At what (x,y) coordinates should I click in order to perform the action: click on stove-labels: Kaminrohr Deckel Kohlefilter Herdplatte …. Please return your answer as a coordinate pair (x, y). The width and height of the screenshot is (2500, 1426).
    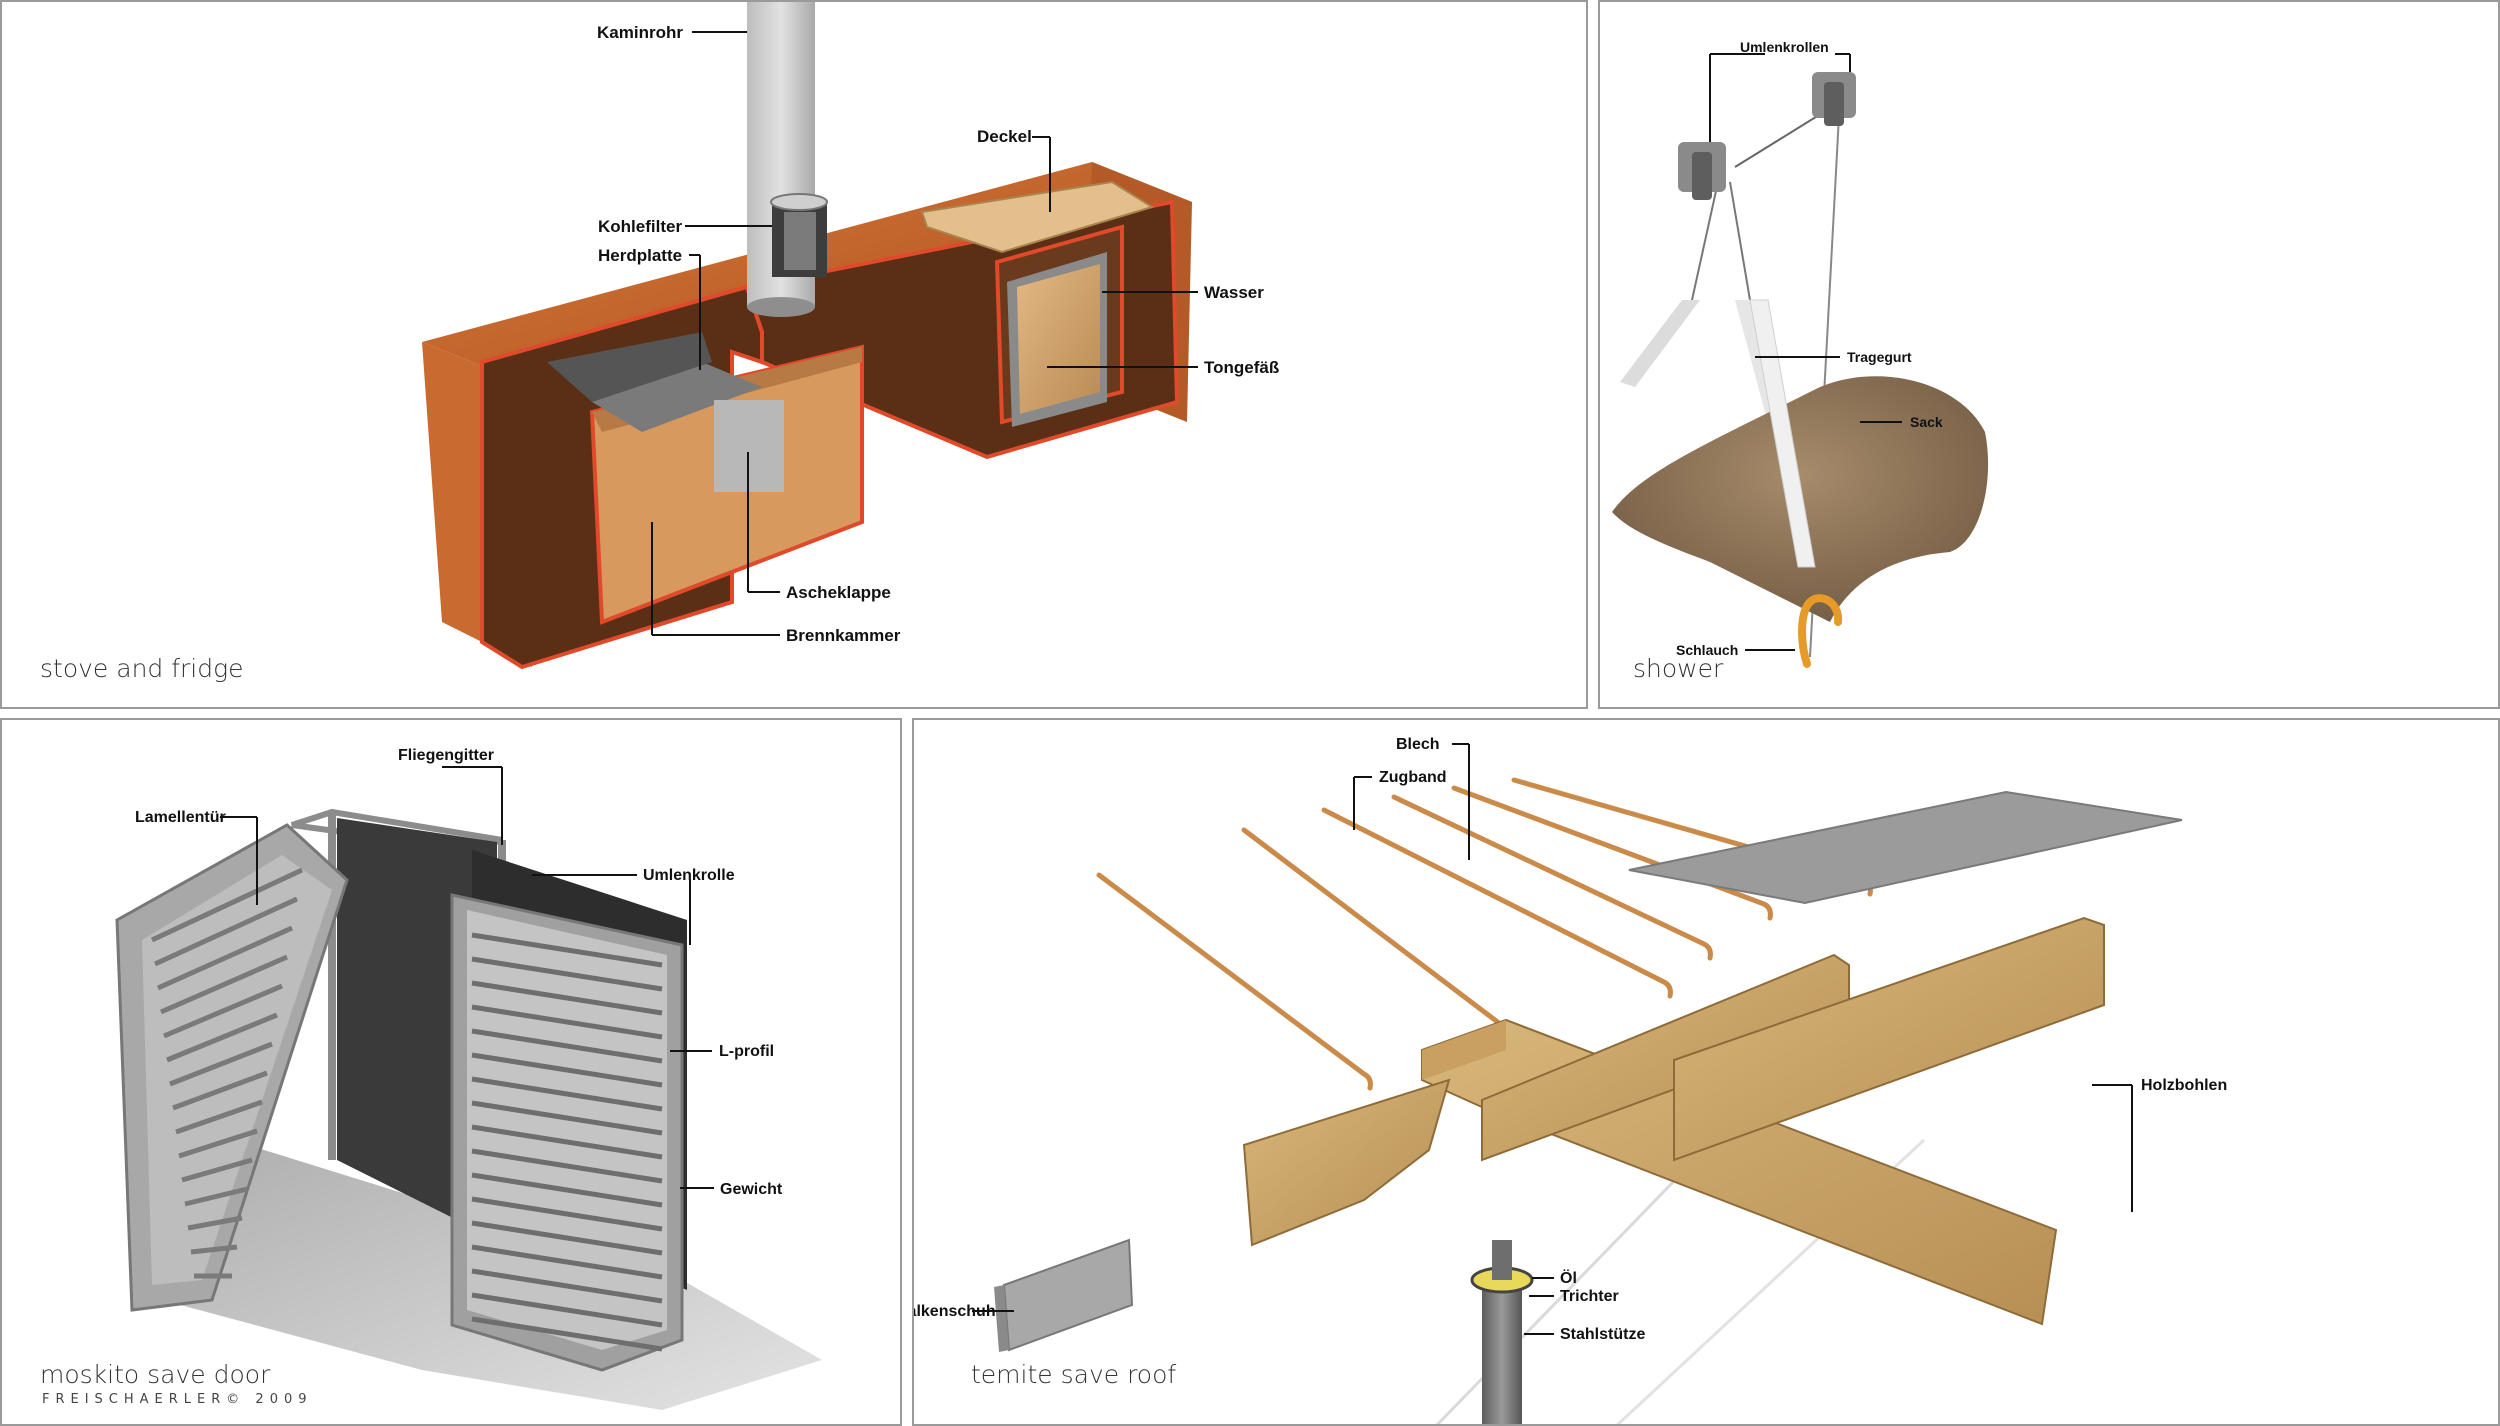
    Looking at the image, I should click on (938, 334).